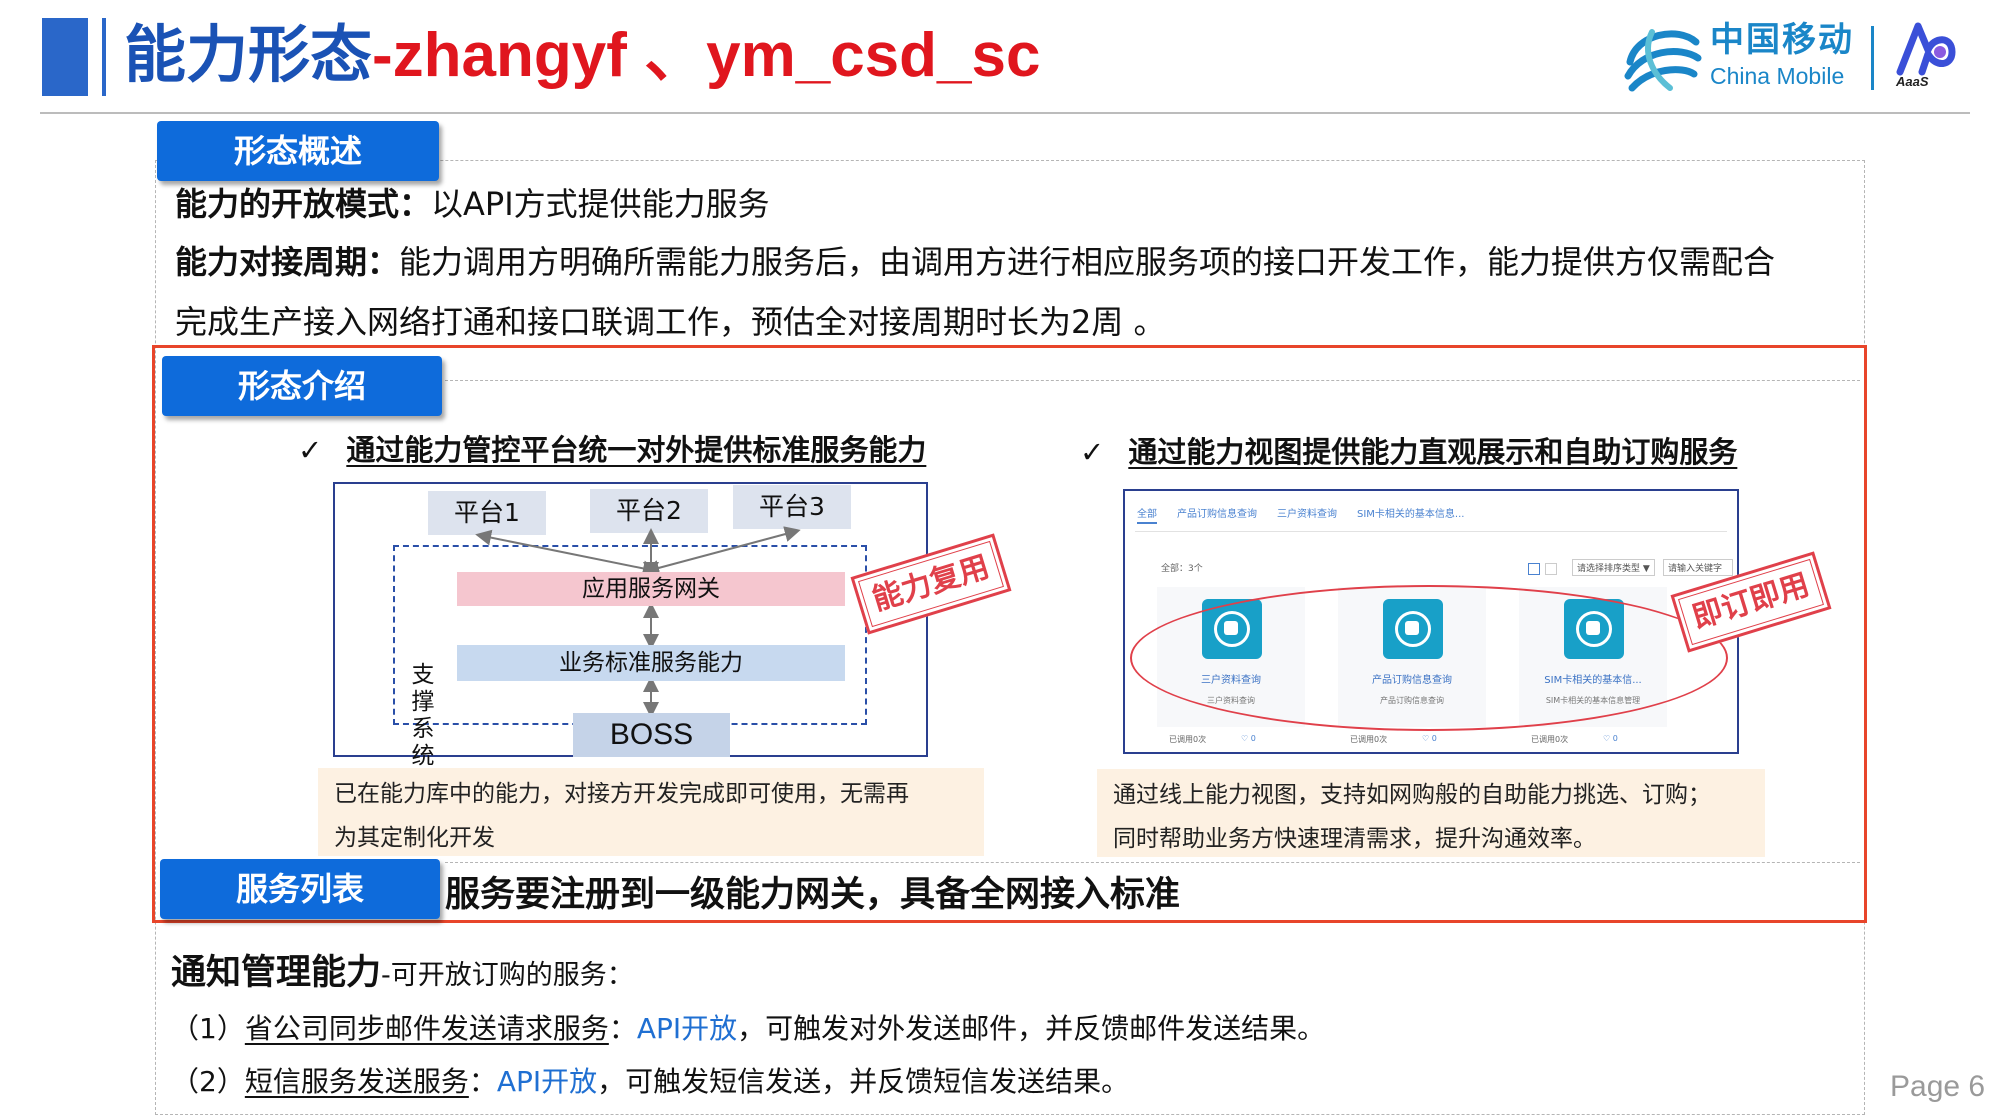 The width and height of the screenshot is (2002, 1120). Describe the element at coordinates (1307, 514) in the screenshot. I see `screenshot-tab-customer: 三户资料查询` at that location.